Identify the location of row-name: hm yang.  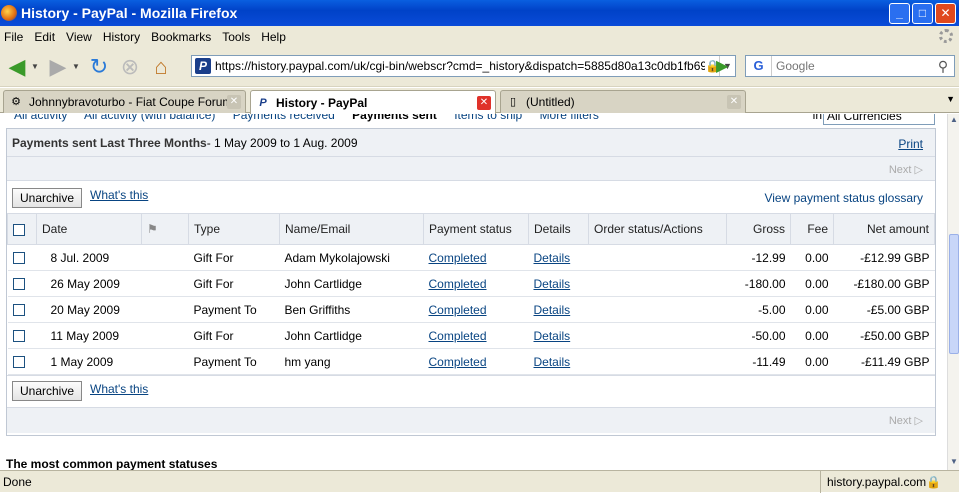
(351, 361).